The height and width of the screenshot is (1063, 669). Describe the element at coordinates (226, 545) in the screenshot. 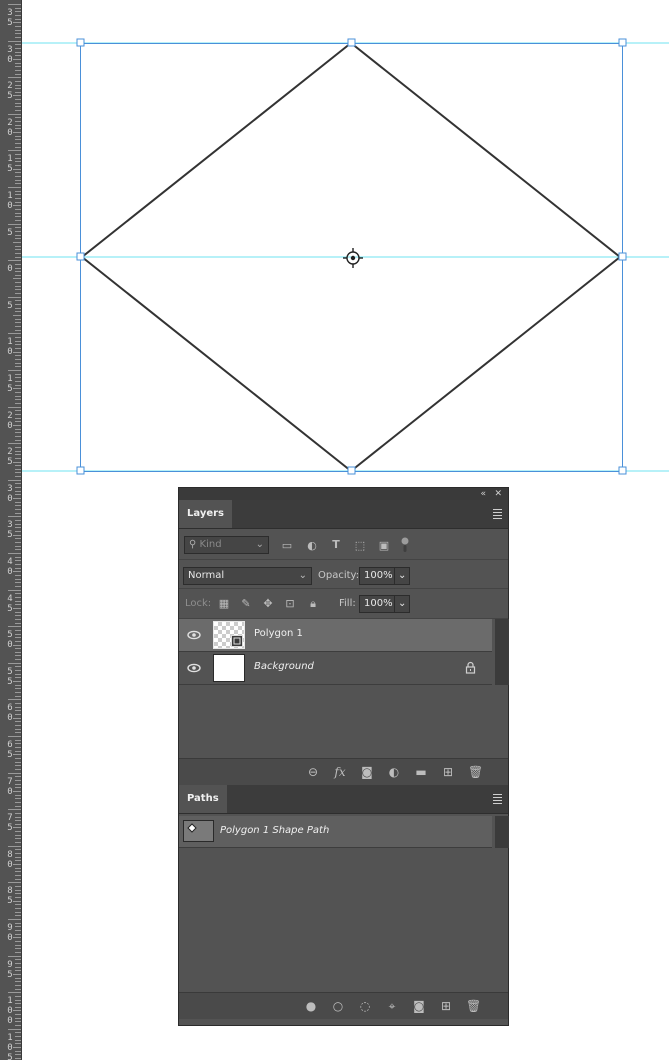

I see `layer-kind-filter: ⚲ Kind ⌄` at that location.